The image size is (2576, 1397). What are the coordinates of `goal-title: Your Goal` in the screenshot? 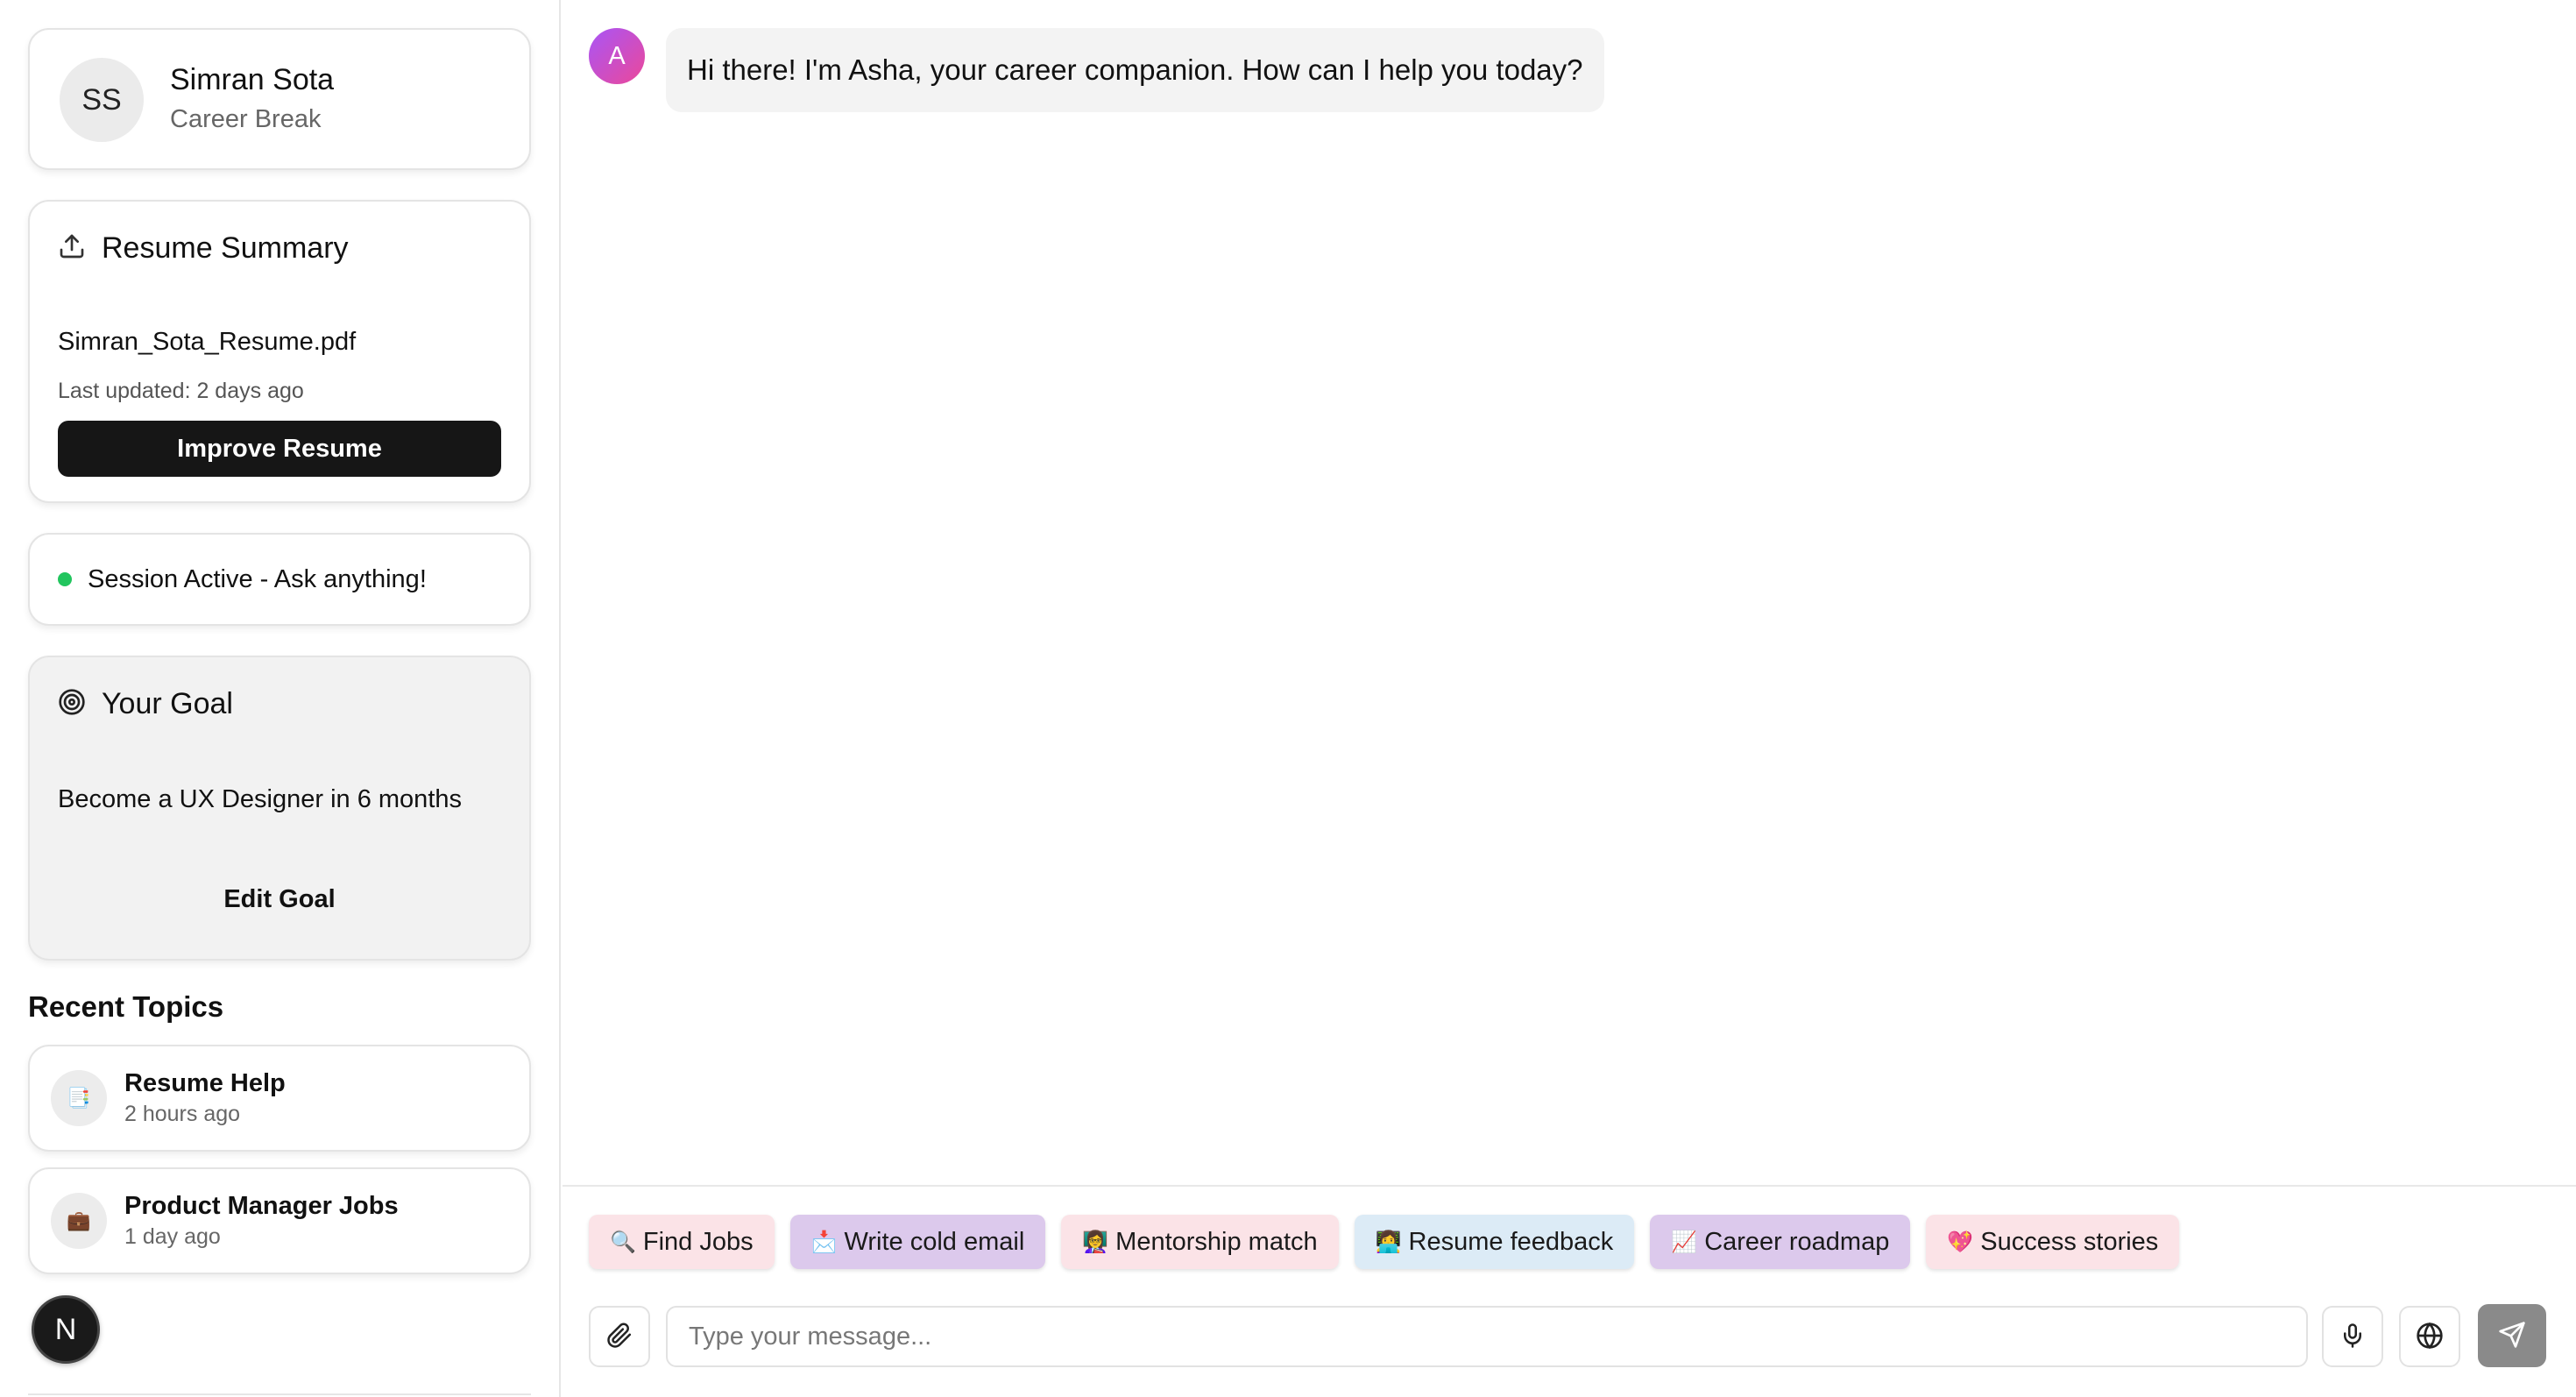 It's located at (167, 703).